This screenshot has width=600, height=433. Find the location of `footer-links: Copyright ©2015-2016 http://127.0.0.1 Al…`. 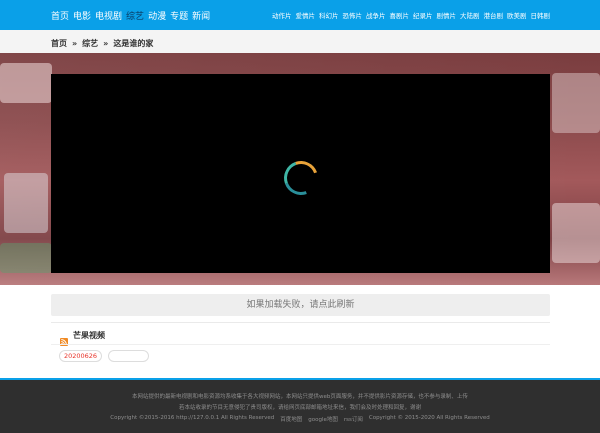

footer-links: Copyright ©2015-2016 http://127.0.0.1 Al… is located at coordinates (300, 419).